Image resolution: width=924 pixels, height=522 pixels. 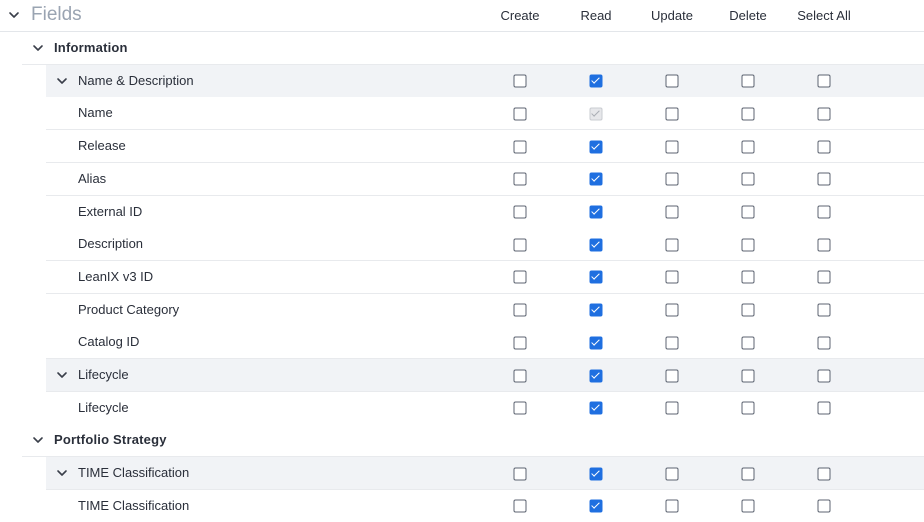 What do you see at coordinates (95, 113) in the screenshot?
I see `field-label: Name` at bounding box center [95, 113].